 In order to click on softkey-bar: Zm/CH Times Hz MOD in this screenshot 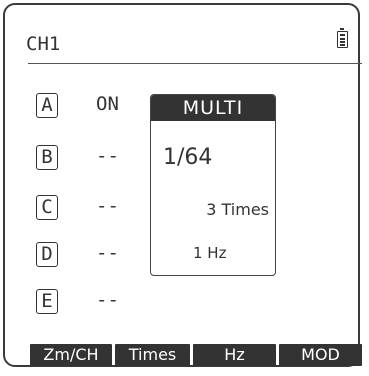, I will do `click(196, 355)`.